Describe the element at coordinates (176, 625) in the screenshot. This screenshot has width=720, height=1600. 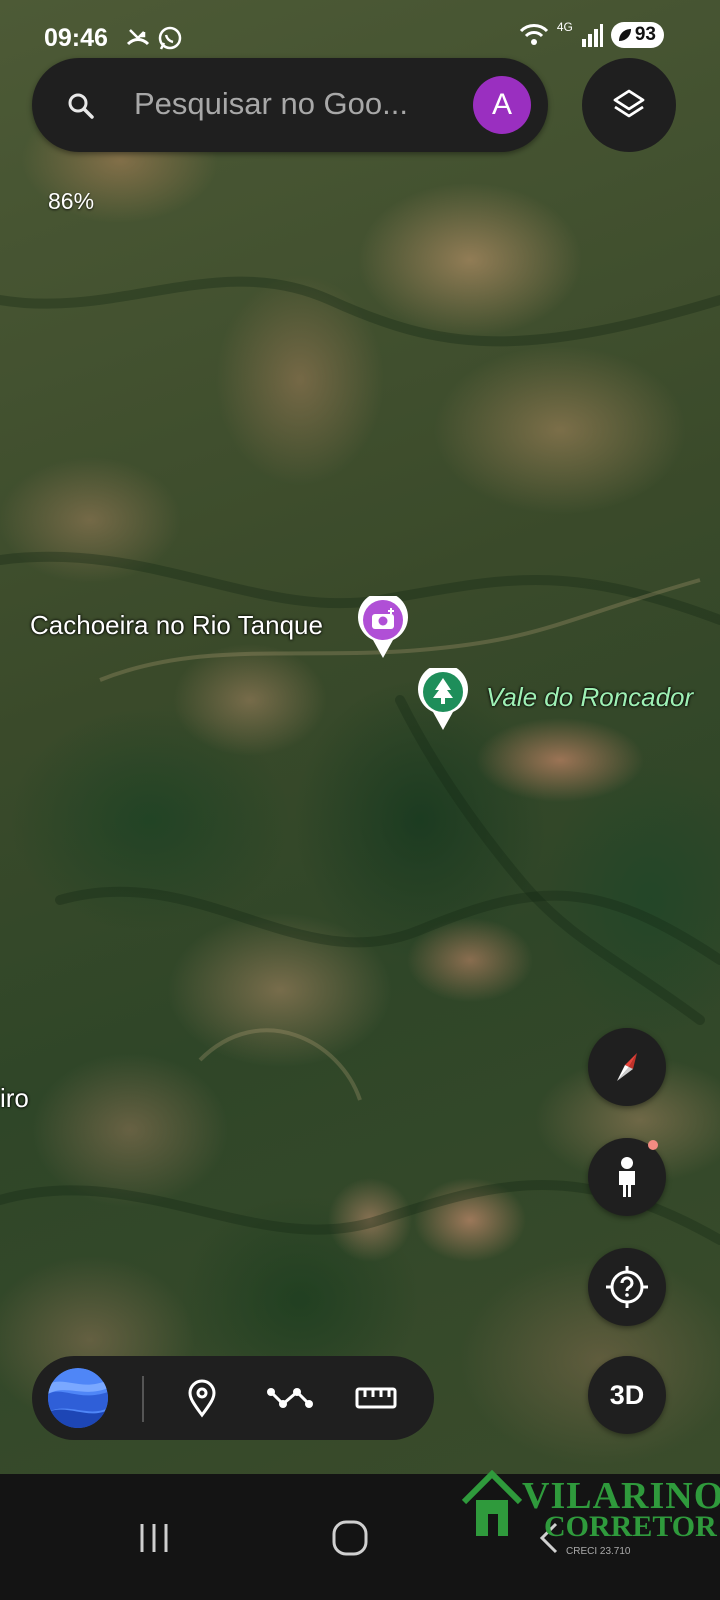
I see `place-label-waterfall: Cachoeira no Rio Tanque` at that location.